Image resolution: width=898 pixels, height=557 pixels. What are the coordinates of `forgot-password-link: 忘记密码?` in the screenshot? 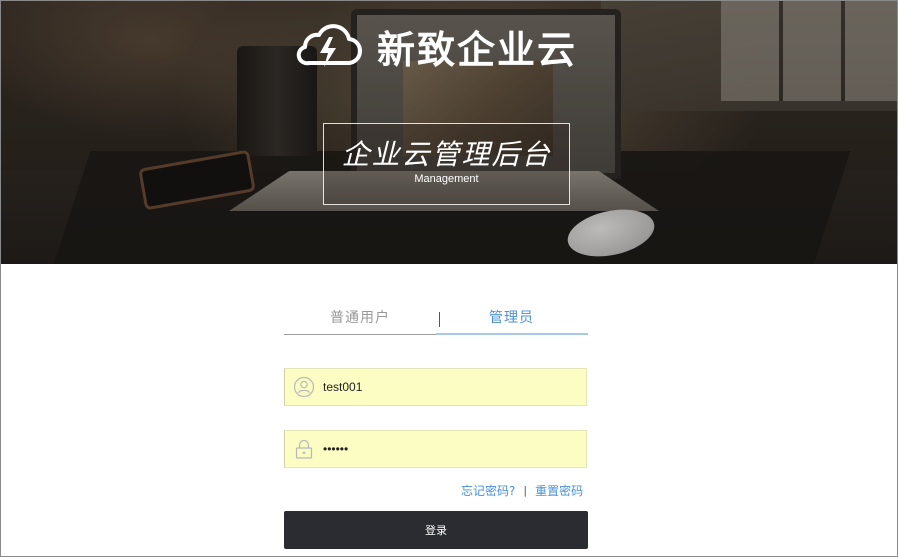 It's located at (488, 490).